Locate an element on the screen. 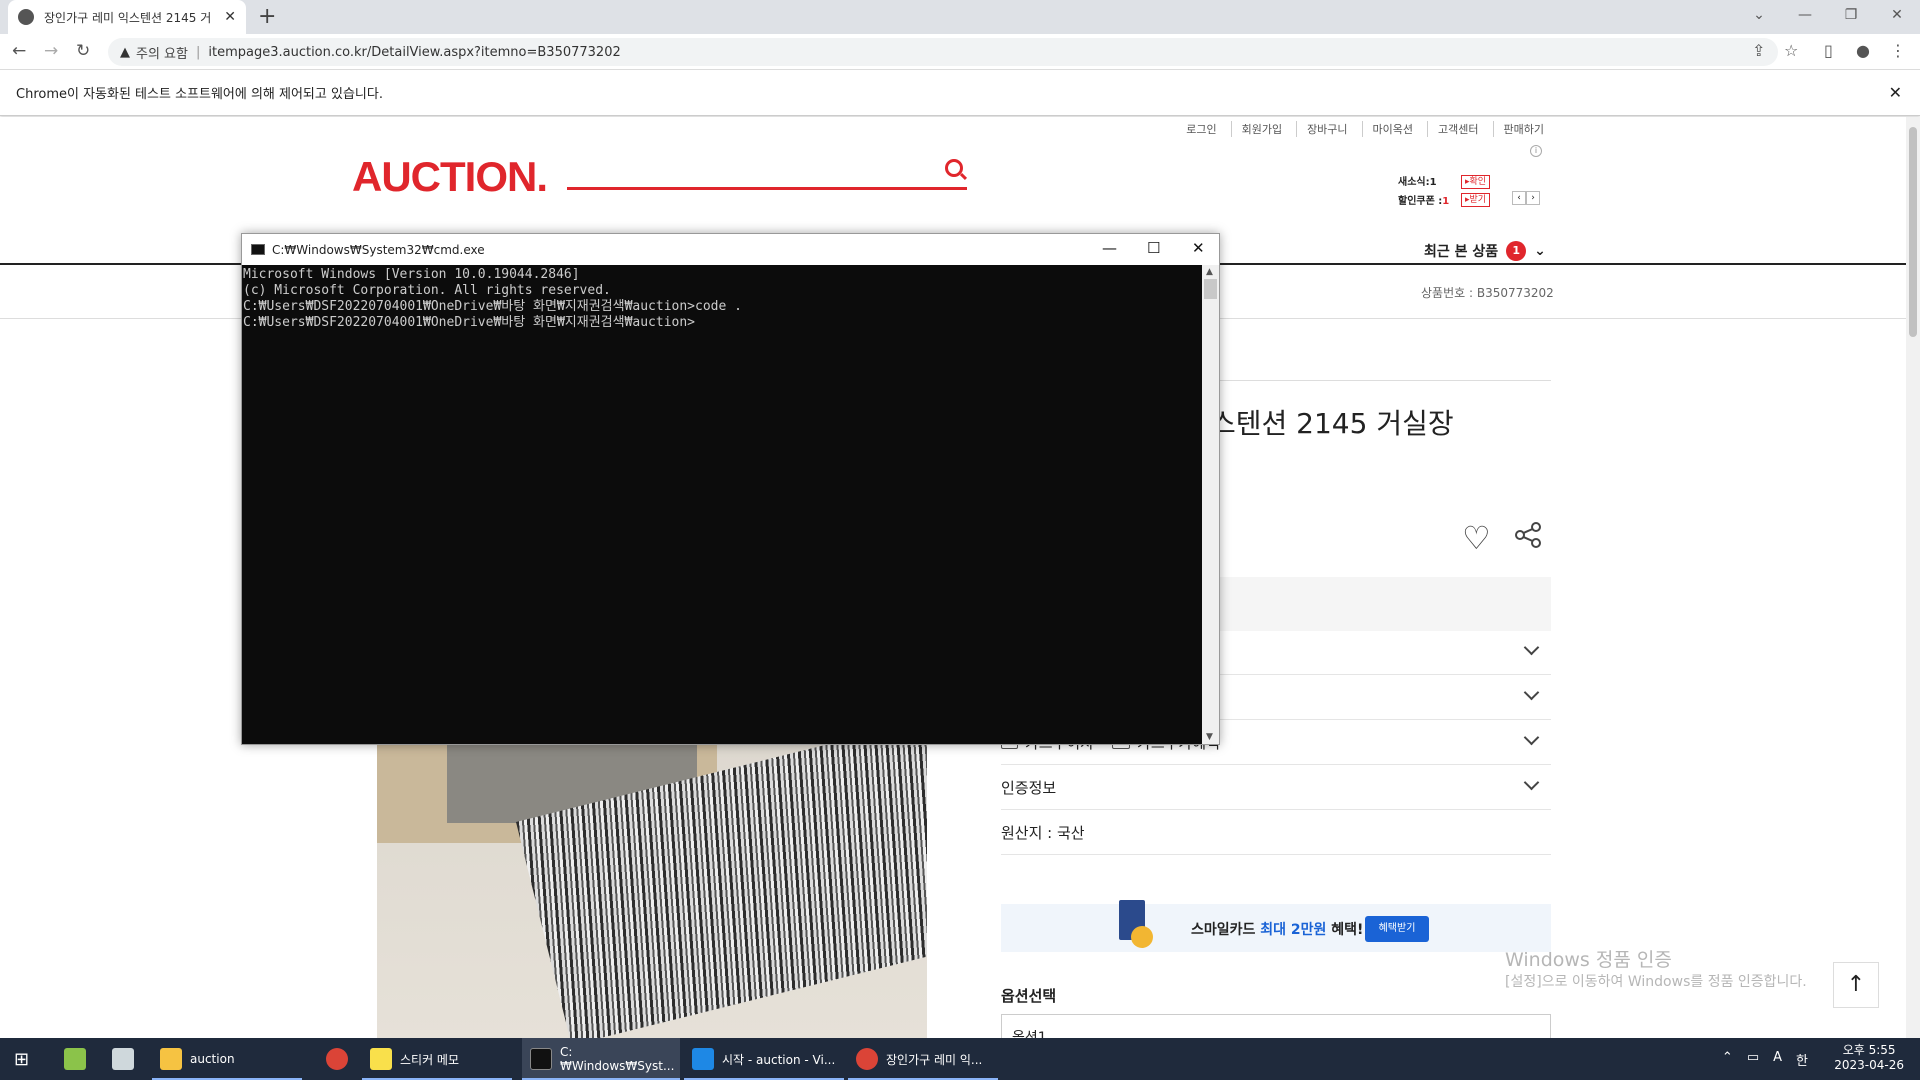  heart-icon: ♡ is located at coordinates (1476, 538).